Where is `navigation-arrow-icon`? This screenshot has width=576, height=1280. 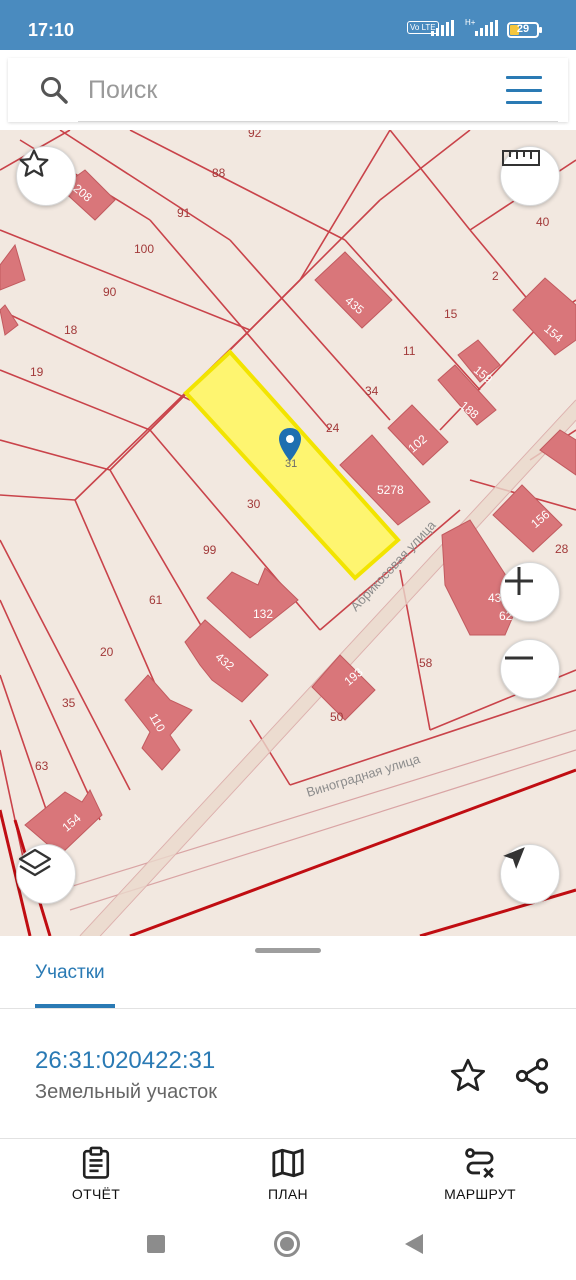 navigation-arrow-icon is located at coordinates (514, 858).